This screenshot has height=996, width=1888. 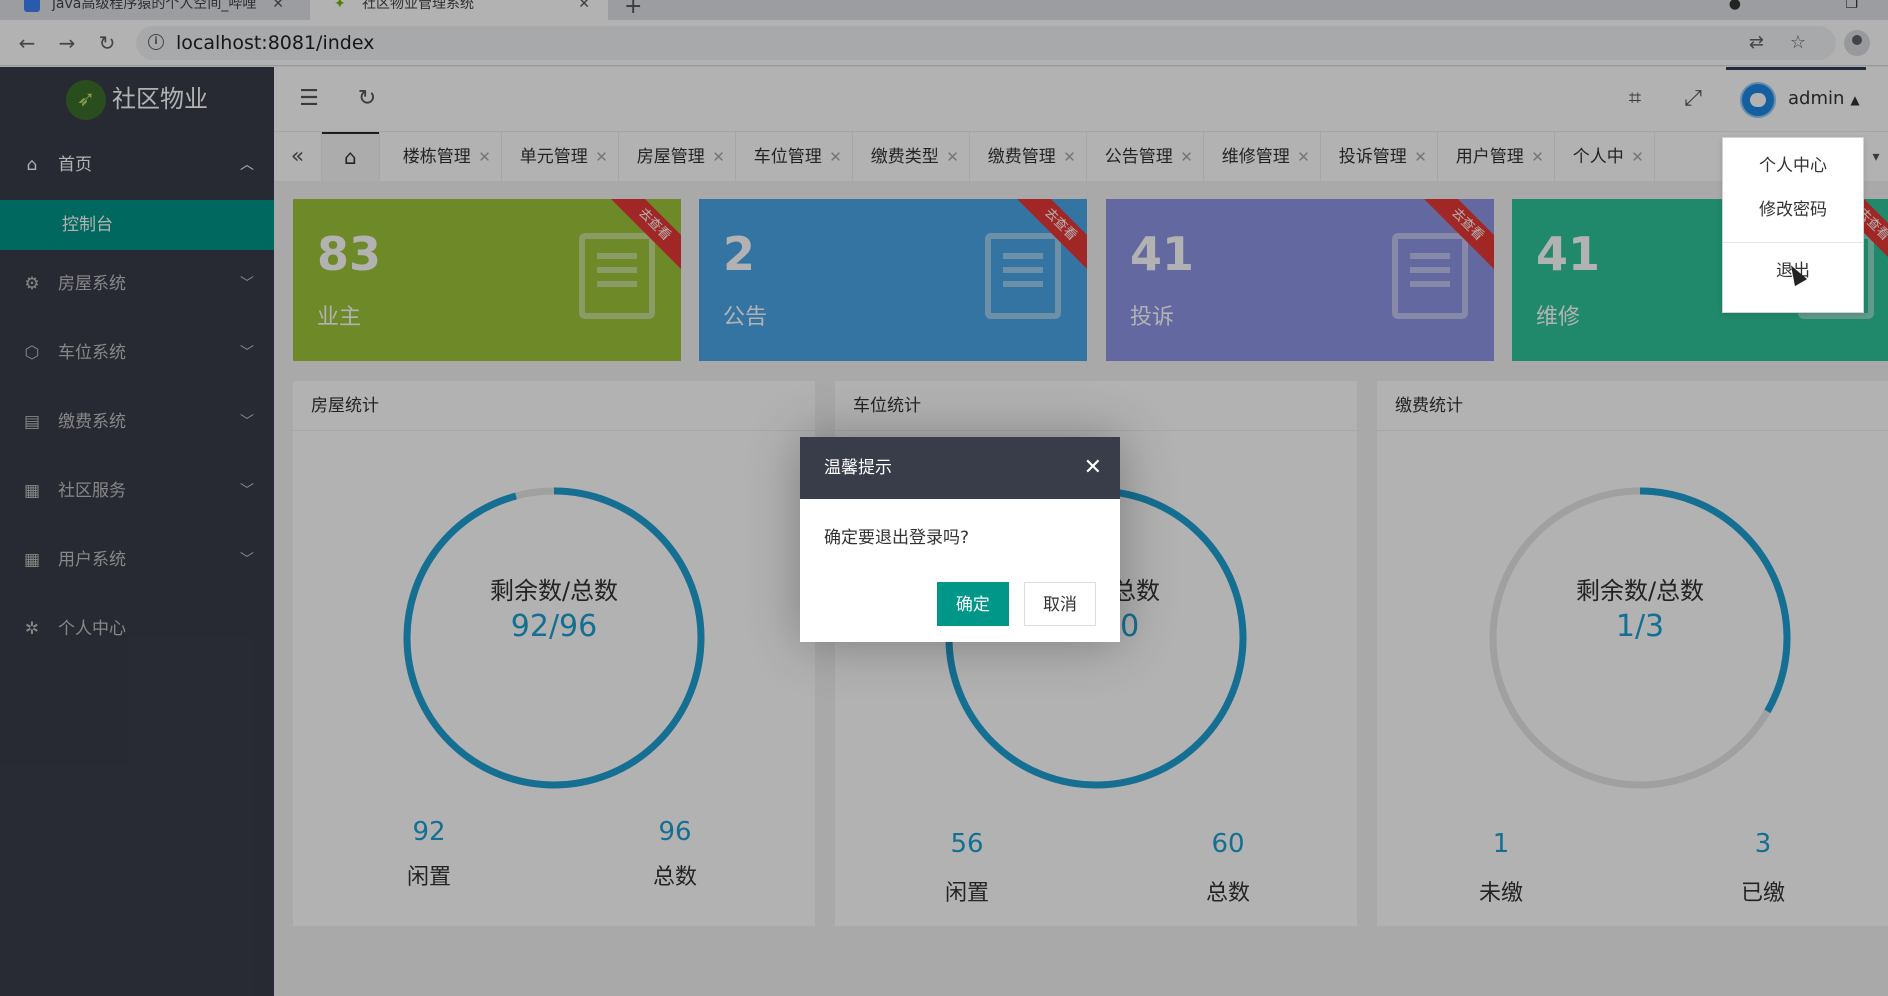 I want to click on dialog-header: 温馨提示 ✕, so click(x=960, y=468).